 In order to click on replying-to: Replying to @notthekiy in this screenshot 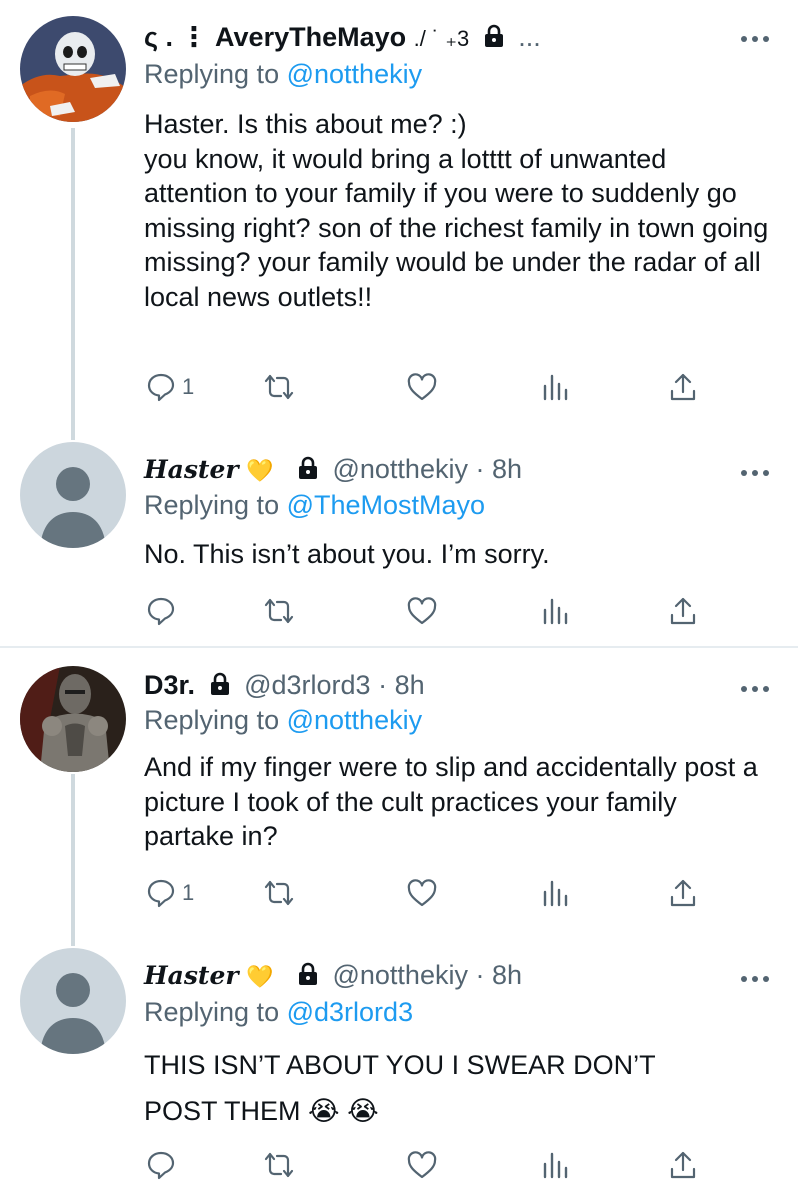, I will do `click(283, 720)`.